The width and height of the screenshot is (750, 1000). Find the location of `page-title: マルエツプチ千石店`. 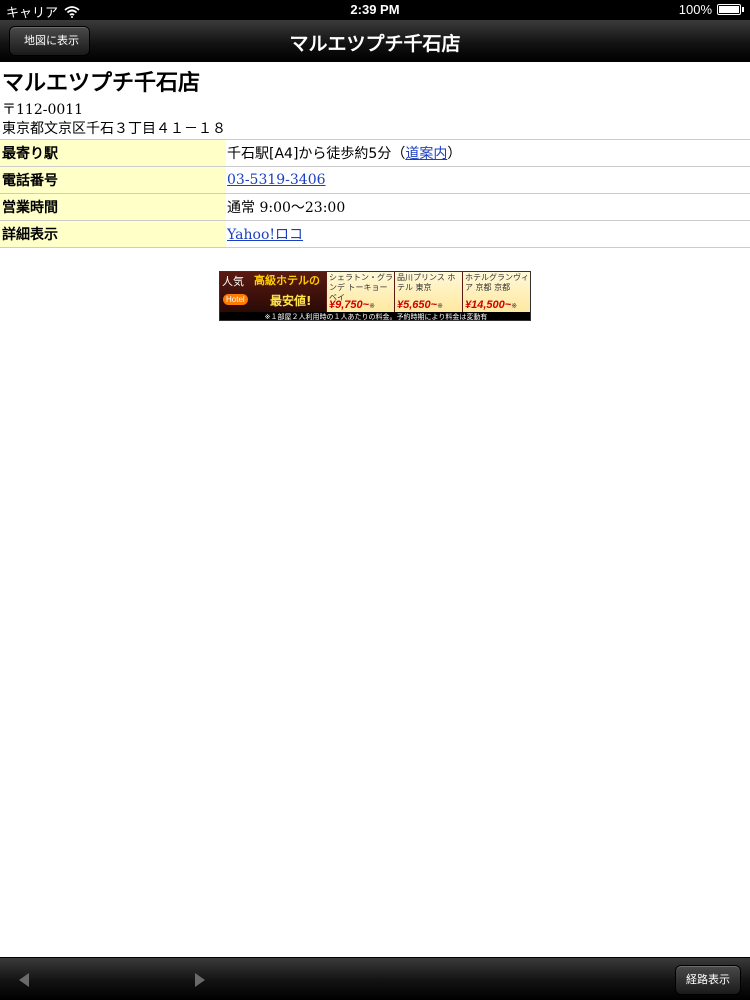

page-title: マルエツプチ千石店 is located at coordinates (375, 44).